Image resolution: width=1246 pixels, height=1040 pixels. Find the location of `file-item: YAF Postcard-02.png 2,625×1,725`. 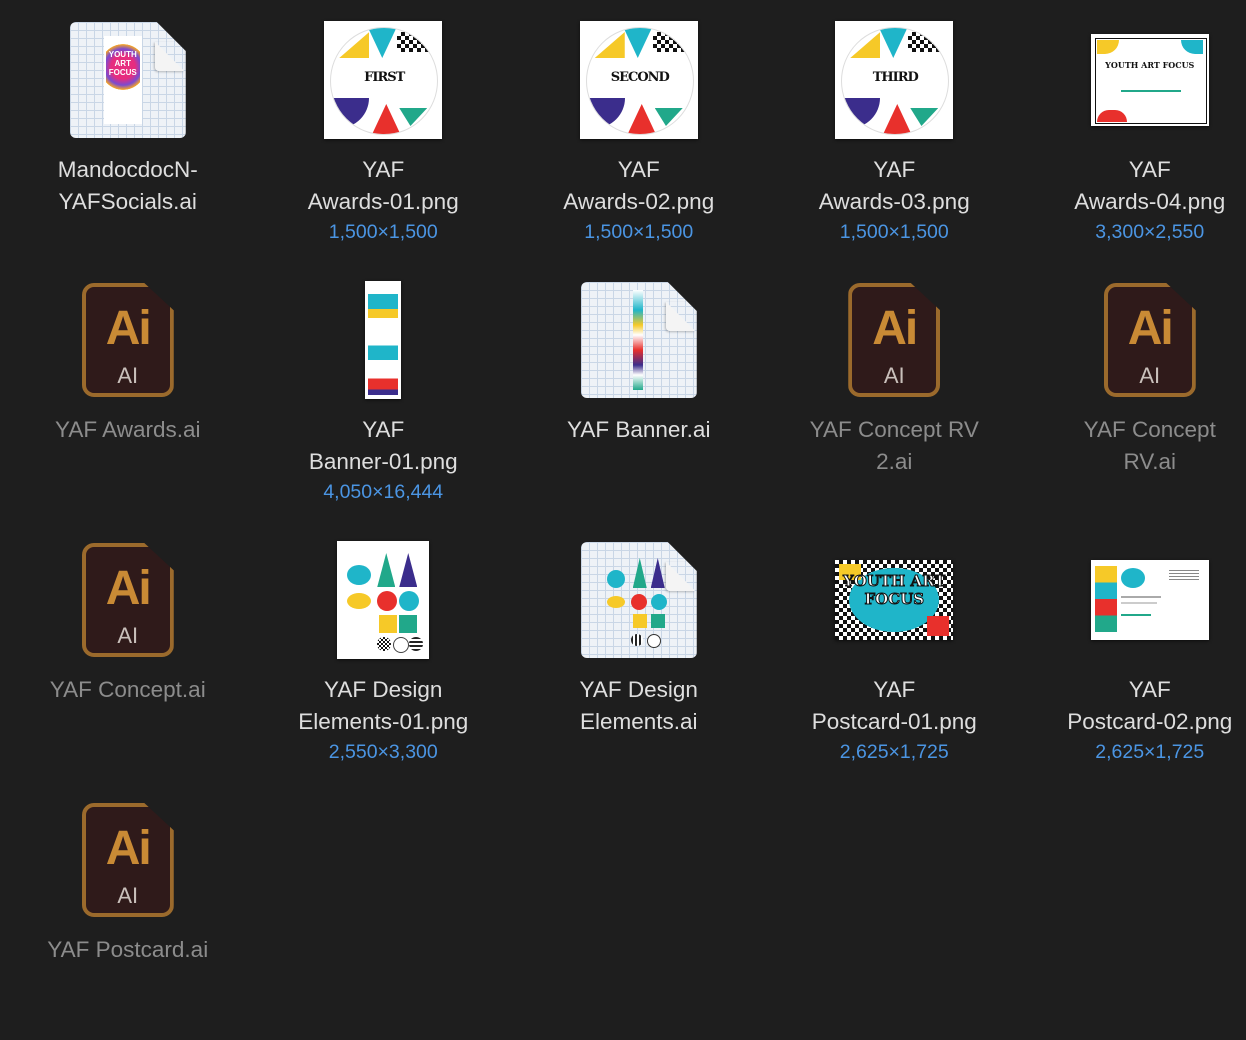

file-item: YAF Postcard-02.png 2,625×1,725 is located at coordinates (1134, 650).